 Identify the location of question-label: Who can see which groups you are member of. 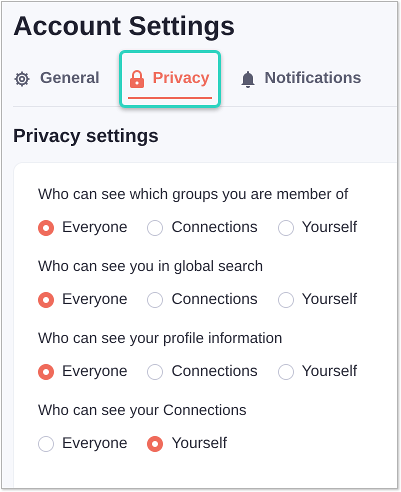
(194, 195).